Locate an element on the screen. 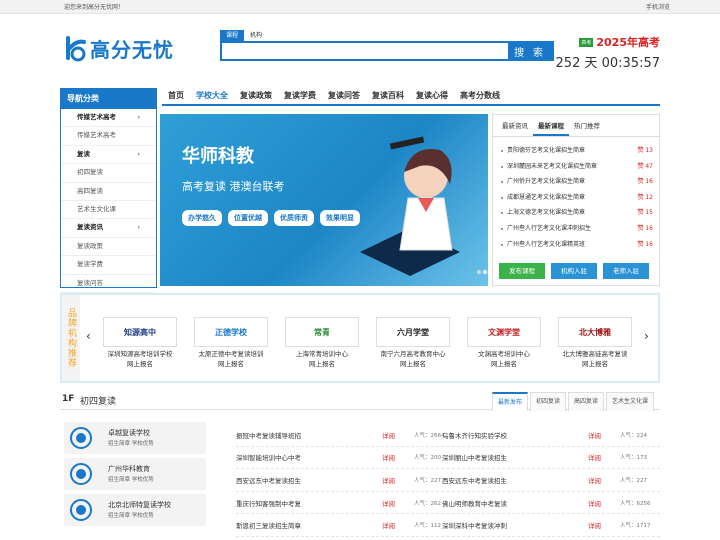  floor-tab: 高四复读 is located at coordinates (585, 401).